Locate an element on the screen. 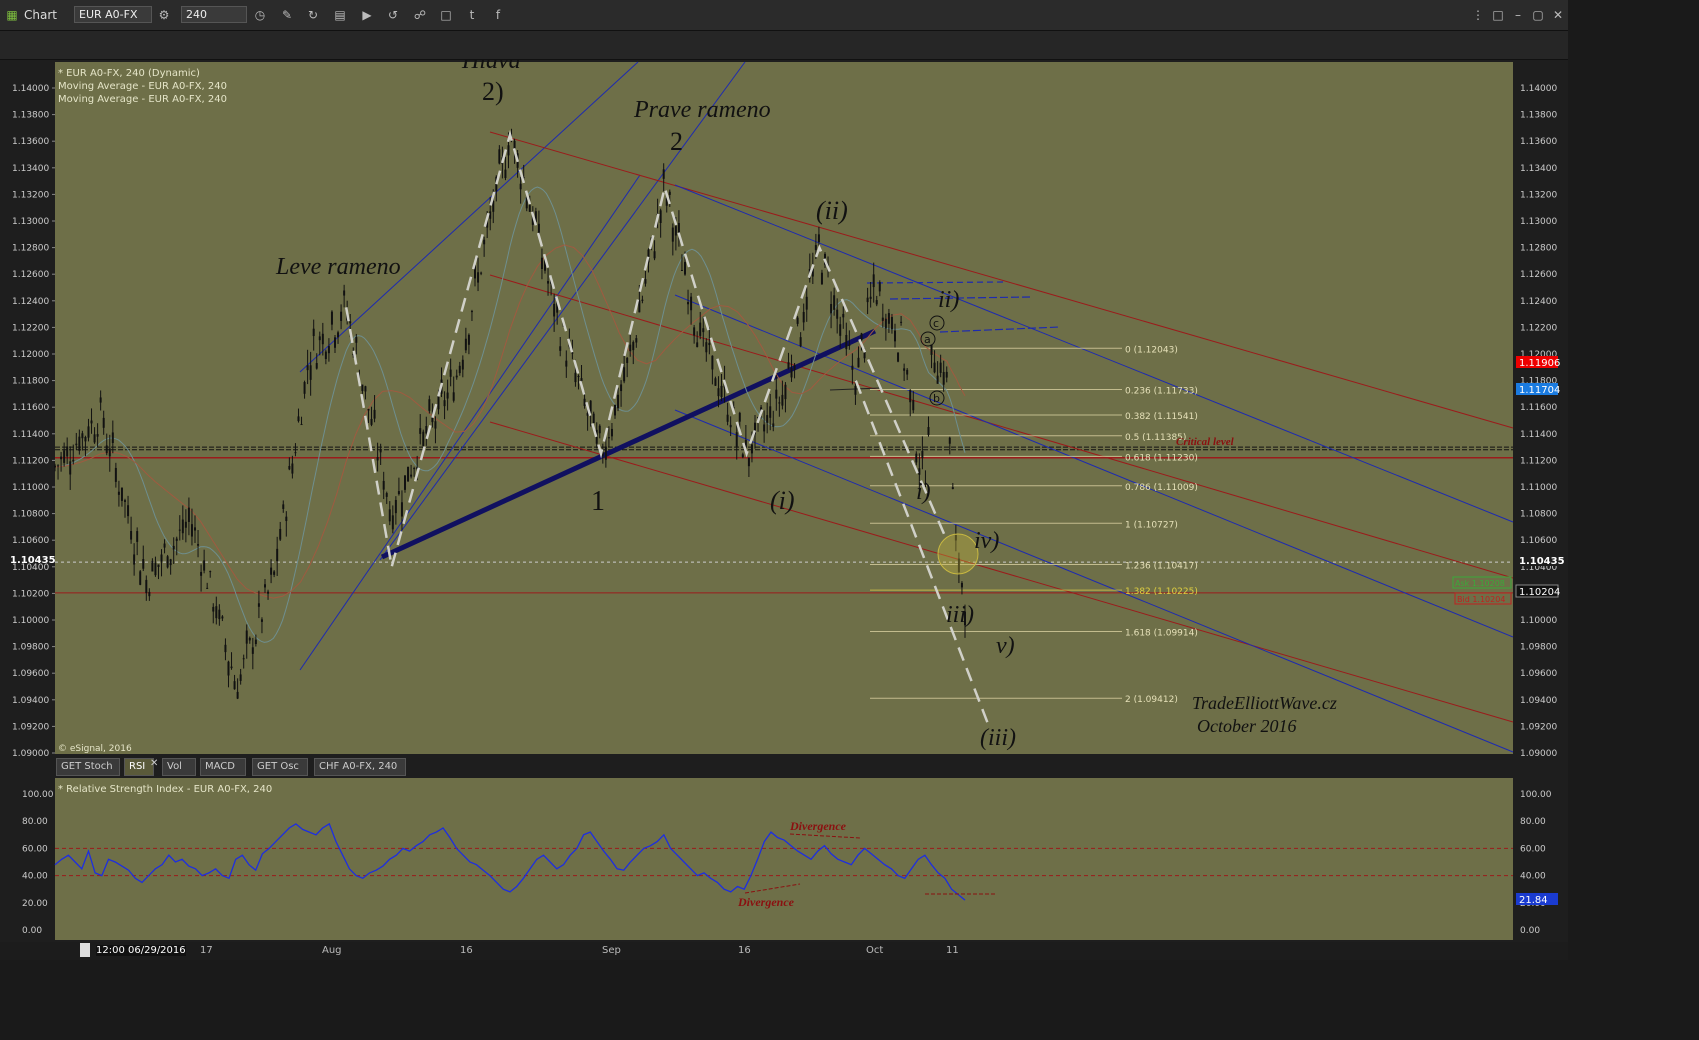 Image resolution: width=1699 pixels, height=1040 pixels. label-iv: iv) is located at coordinates (986, 541).